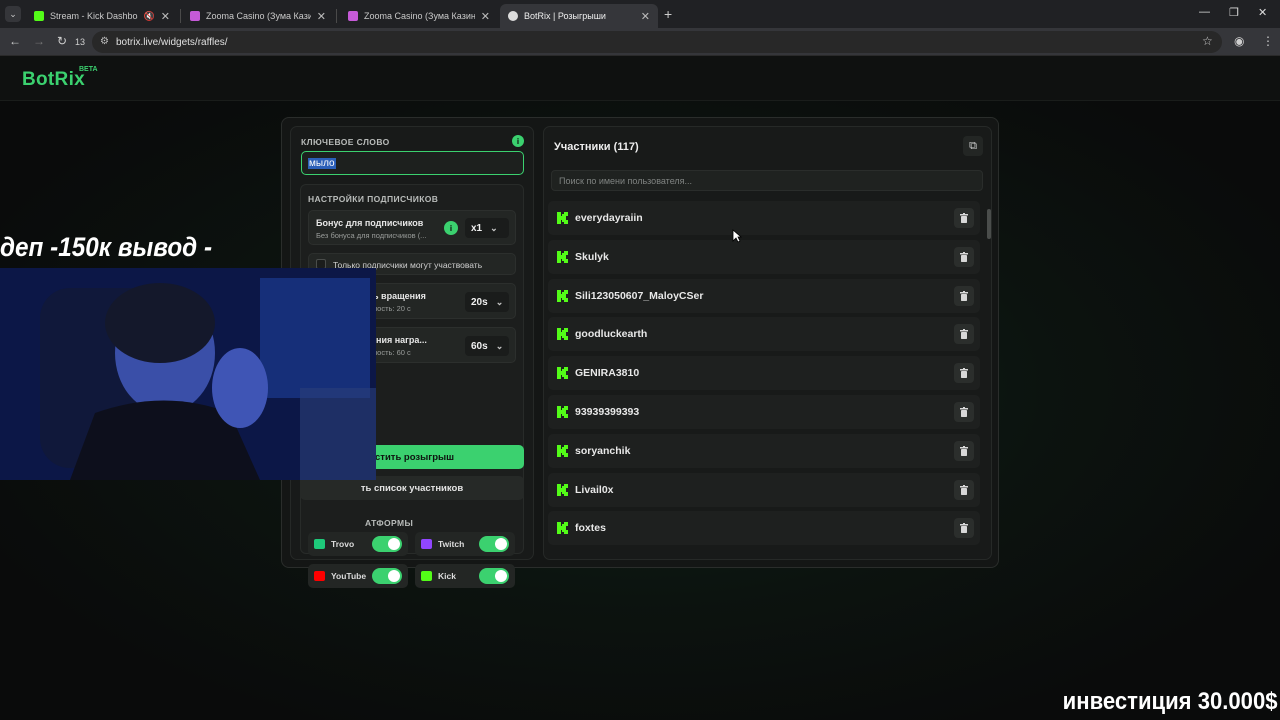 The width and height of the screenshot is (1280, 720). Describe the element at coordinates (989, 224) in the screenshot. I see `participant-list-scrollbar` at that location.